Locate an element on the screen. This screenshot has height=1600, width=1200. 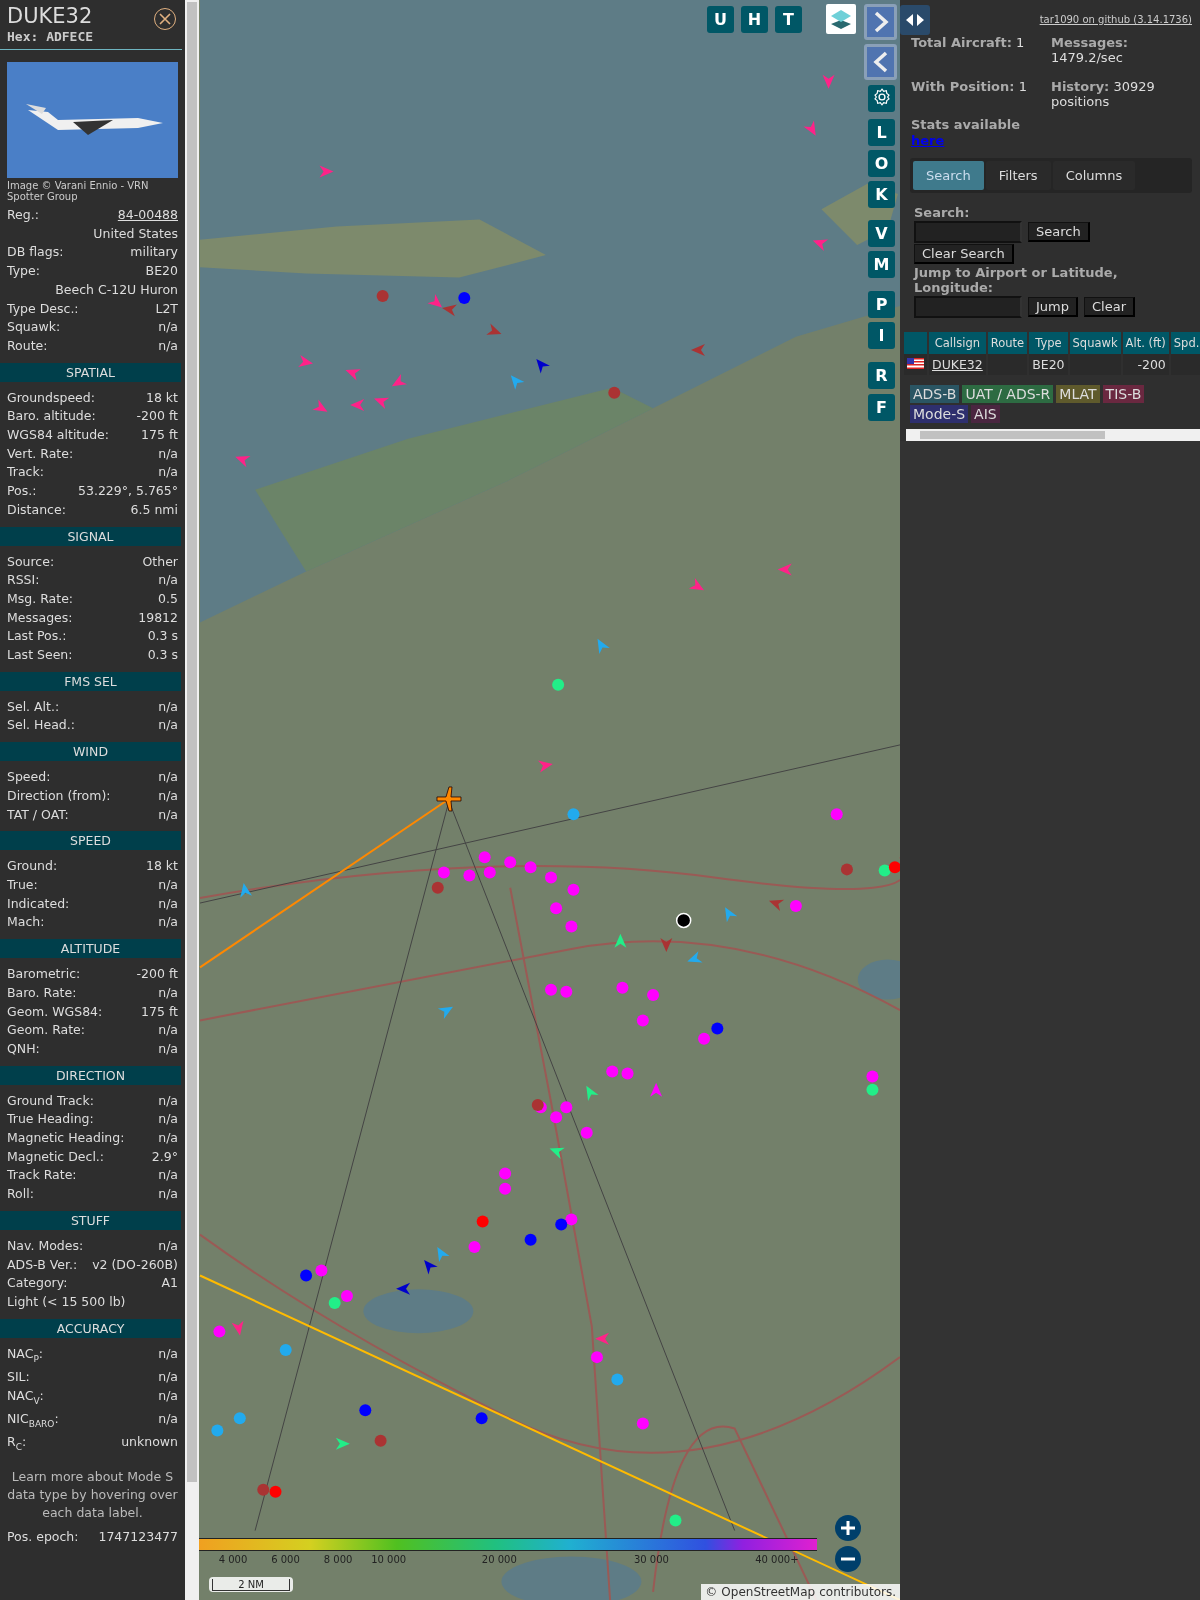
map-toggle-button: O is located at coordinates (881, 163).